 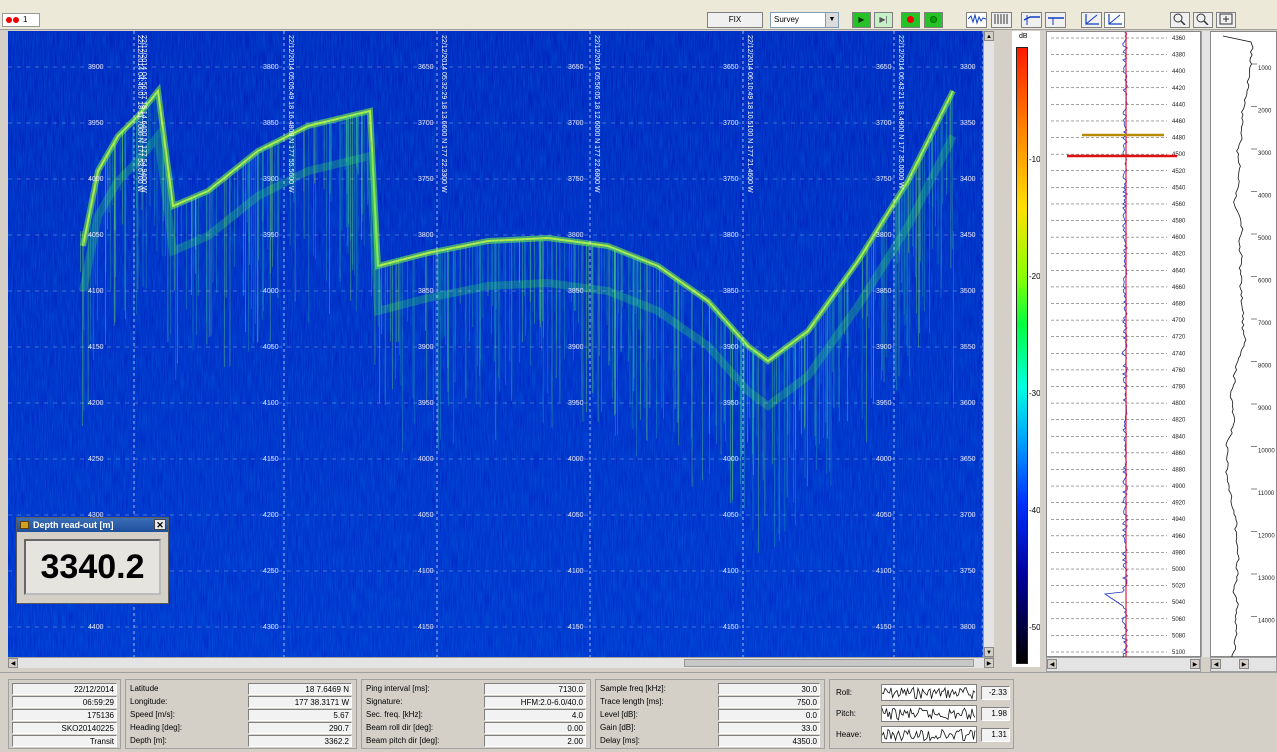 What do you see at coordinates (1035, 627) in the screenshot?
I see `colorbar-tick-label: -50` at bounding box center [1035, 627].